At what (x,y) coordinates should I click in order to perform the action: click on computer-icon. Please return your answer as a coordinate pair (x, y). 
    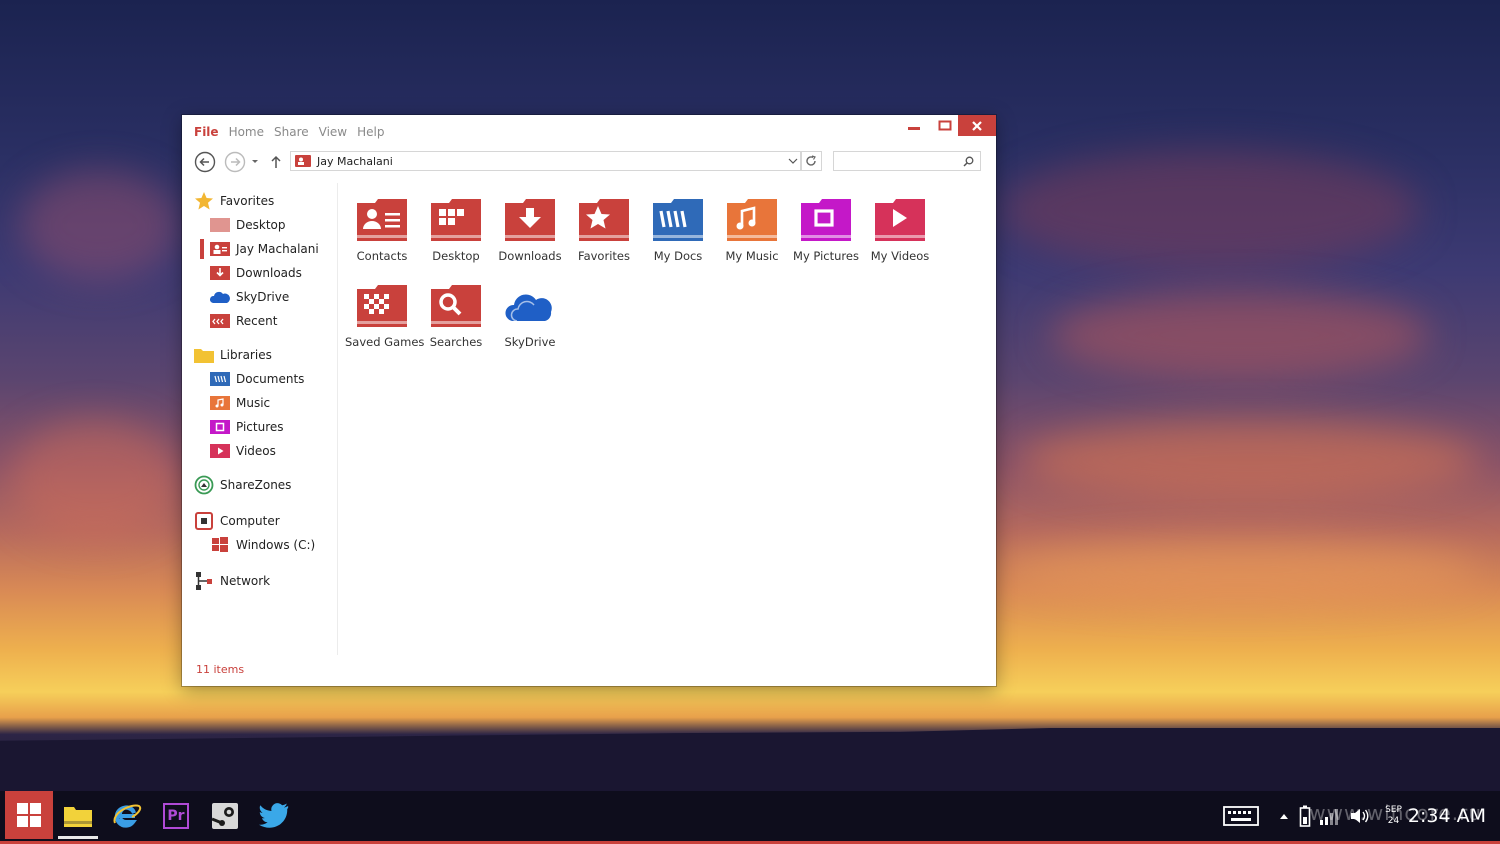
    Looking at the image, I should click on (204, 521).